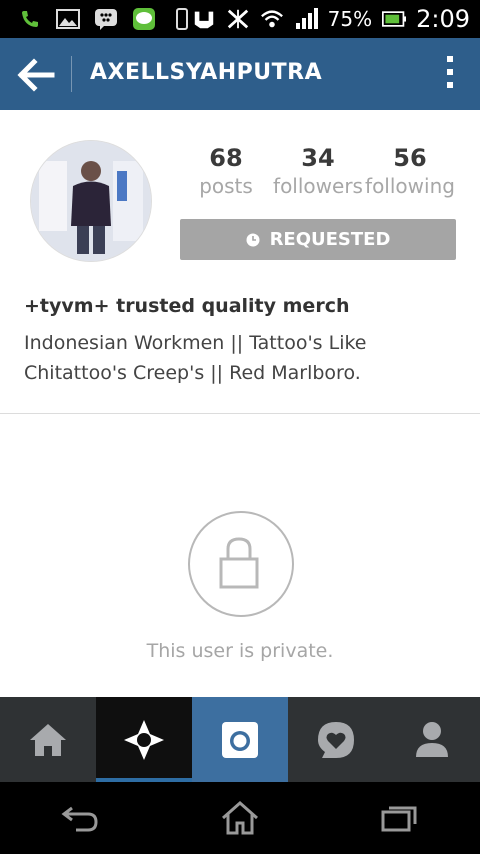 The image size is (480, 854). I want to click on bottom-tab-bar, so click(240, 739).